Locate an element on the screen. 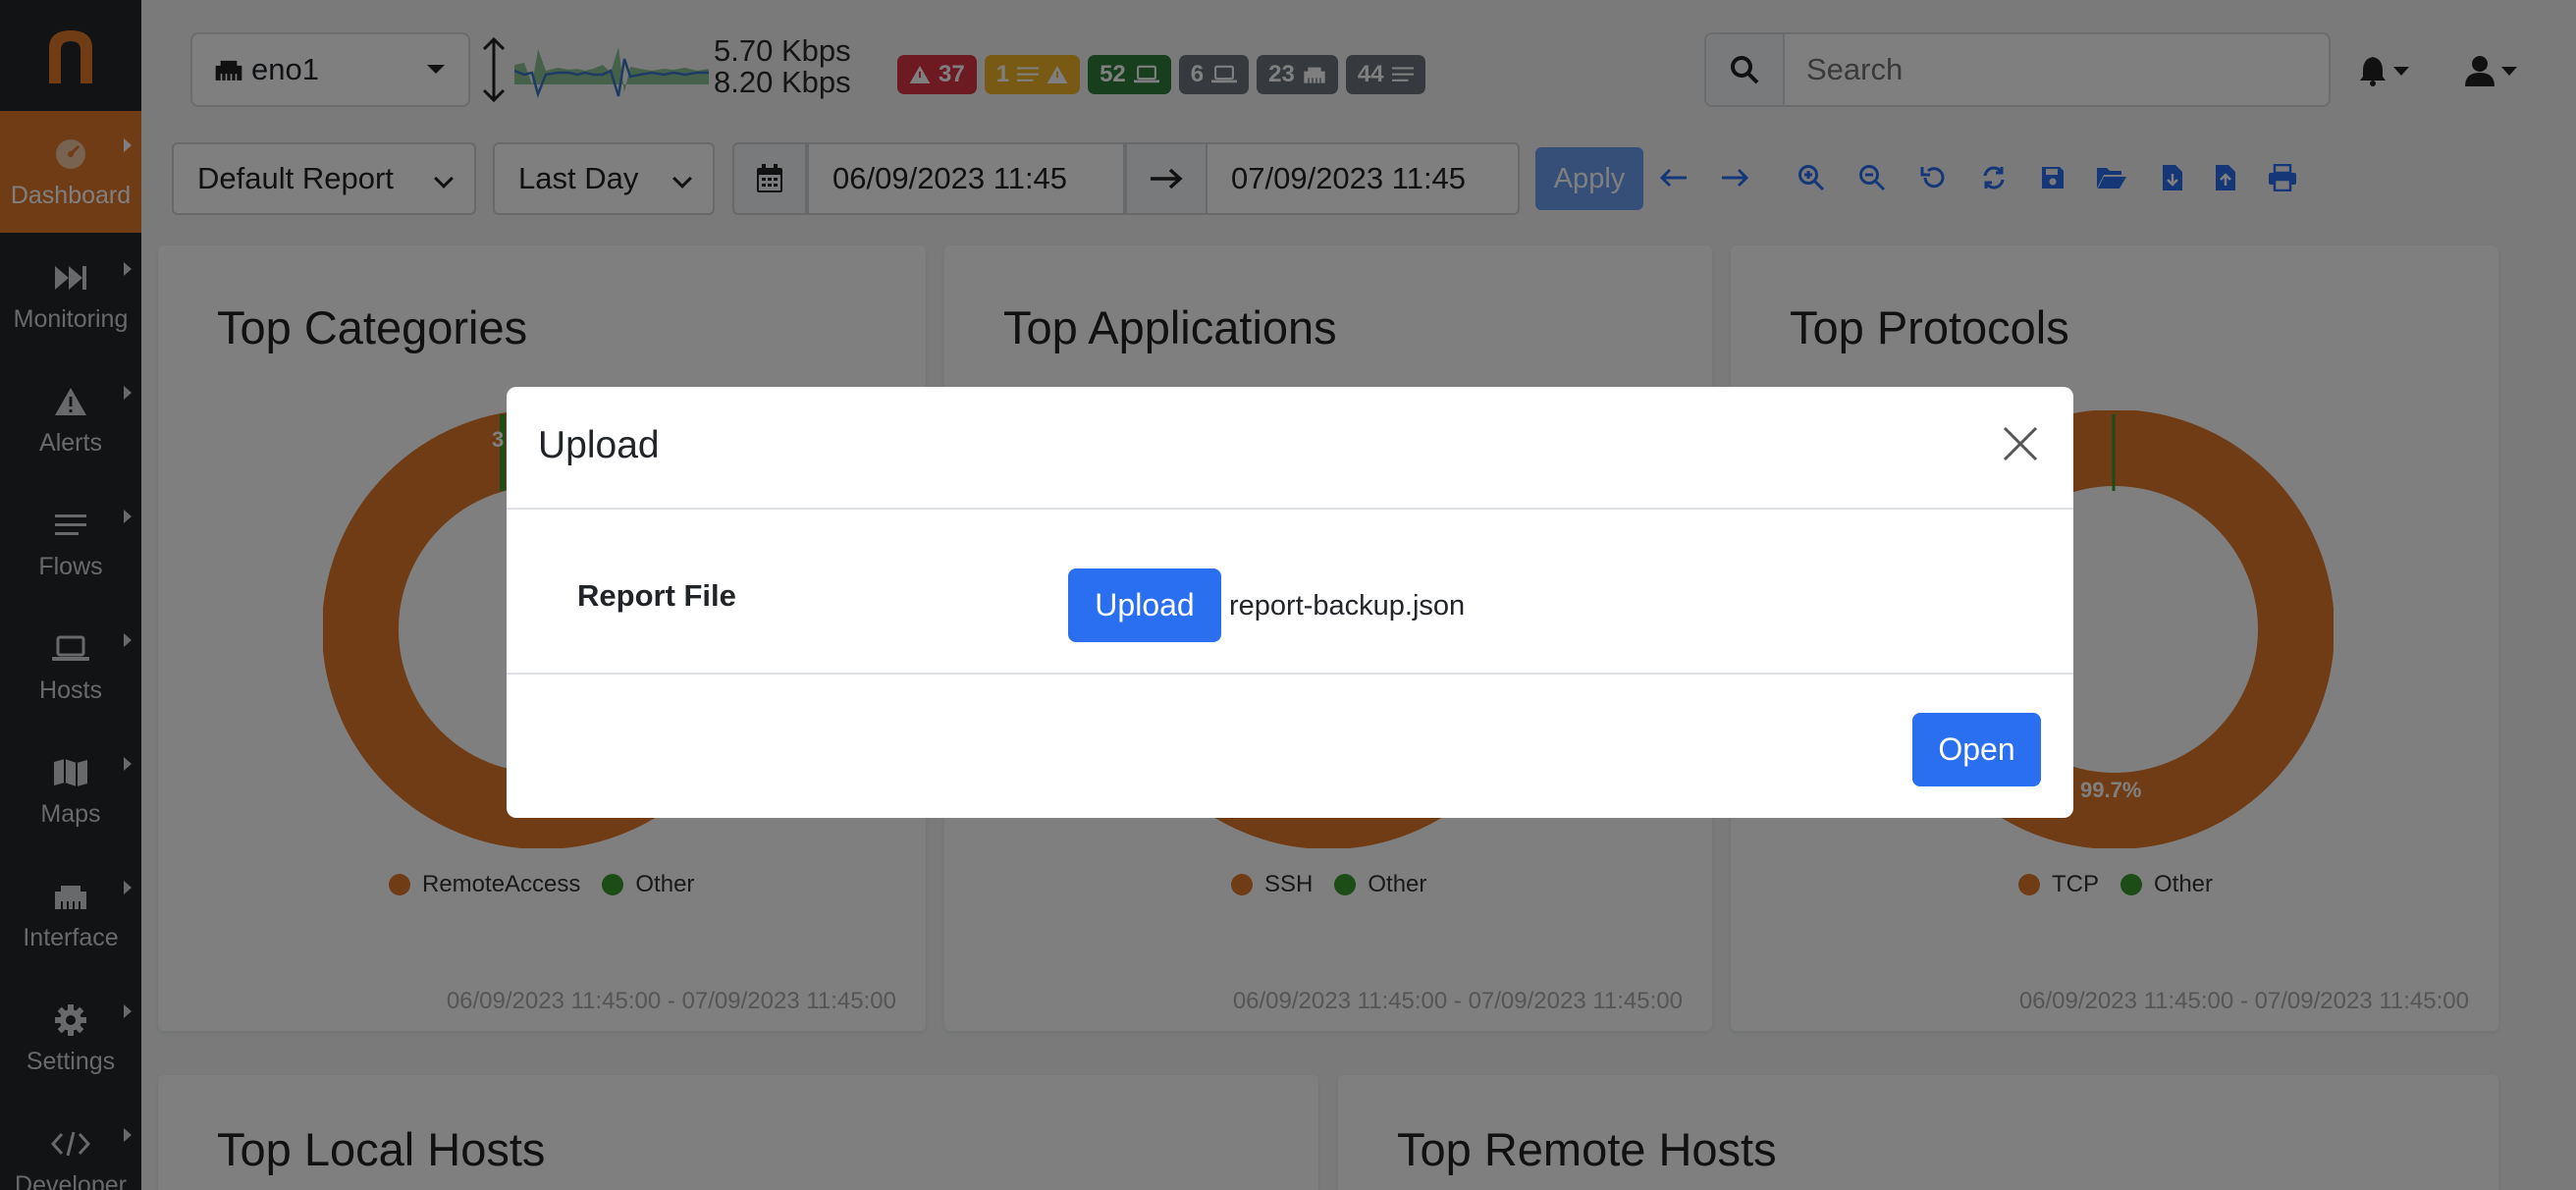  modal-header: Upload is located at coordinates (1290, 448).